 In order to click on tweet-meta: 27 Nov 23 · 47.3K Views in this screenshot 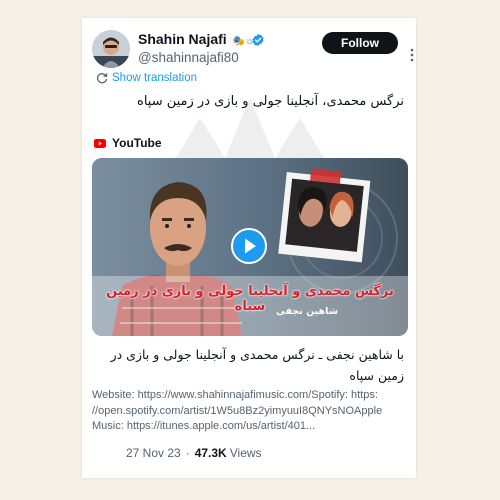, I will do `click(194, 453)`.